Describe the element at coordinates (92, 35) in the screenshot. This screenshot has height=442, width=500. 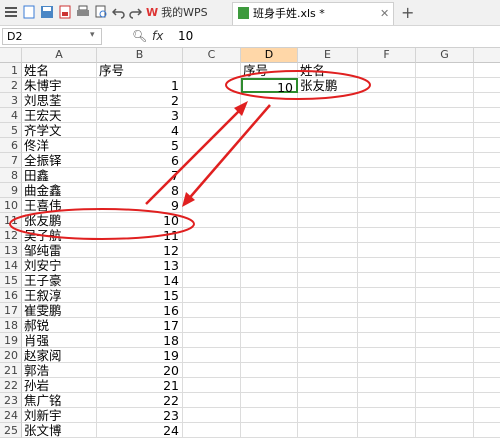
I see `name-box-dropdown-icon: ▾` at that location.